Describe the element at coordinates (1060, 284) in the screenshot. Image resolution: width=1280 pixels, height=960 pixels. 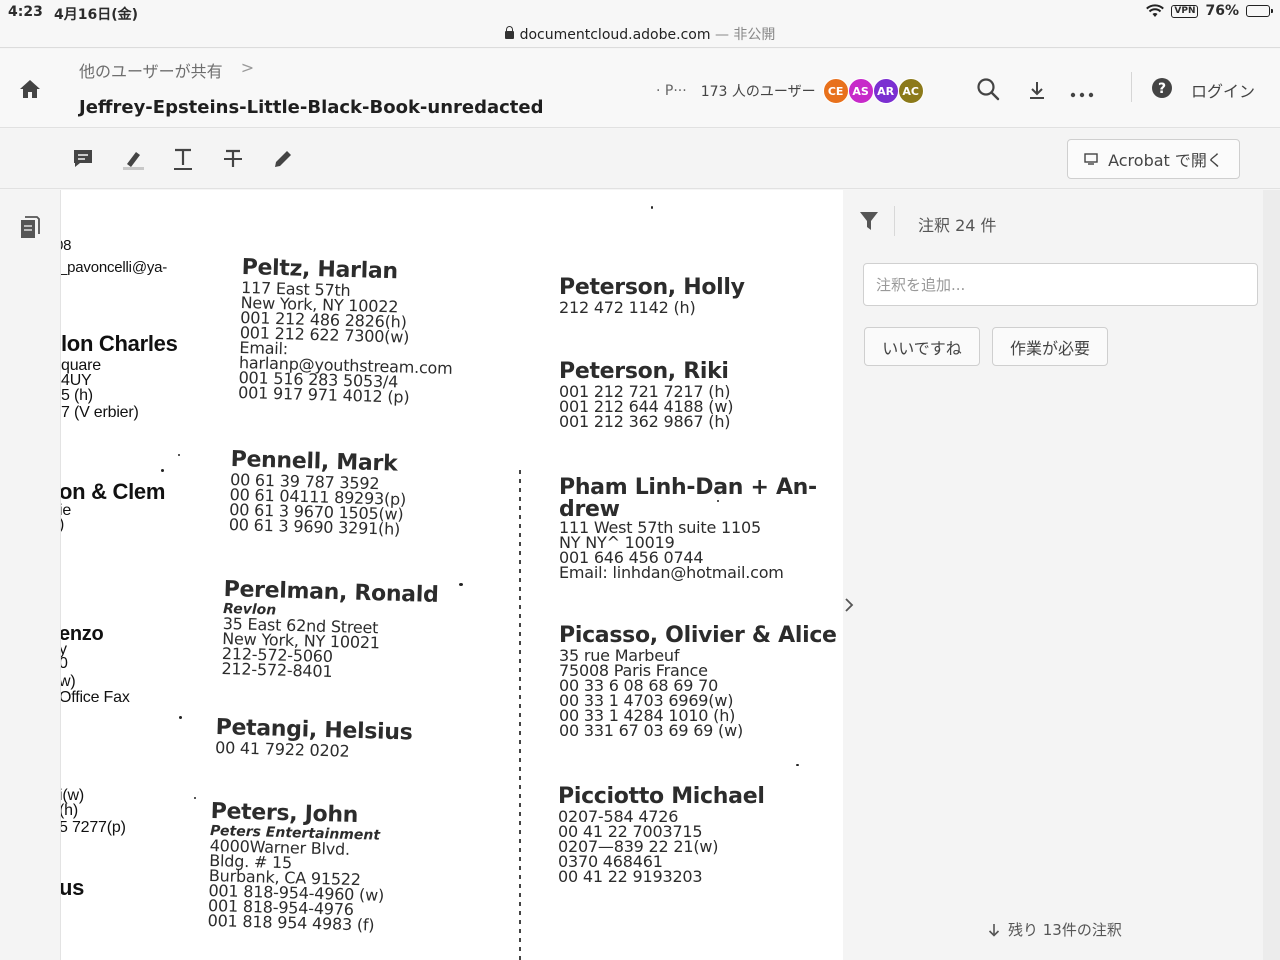
I see `add-comment-input` at that location.